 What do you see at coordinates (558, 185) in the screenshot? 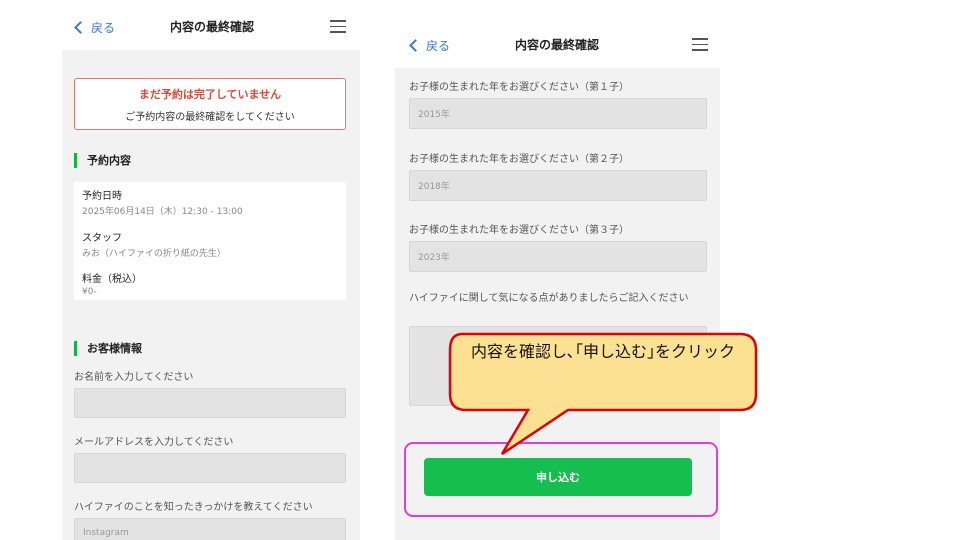
I see `child2-year-select: 2018年` at bounding box center [558, 185].